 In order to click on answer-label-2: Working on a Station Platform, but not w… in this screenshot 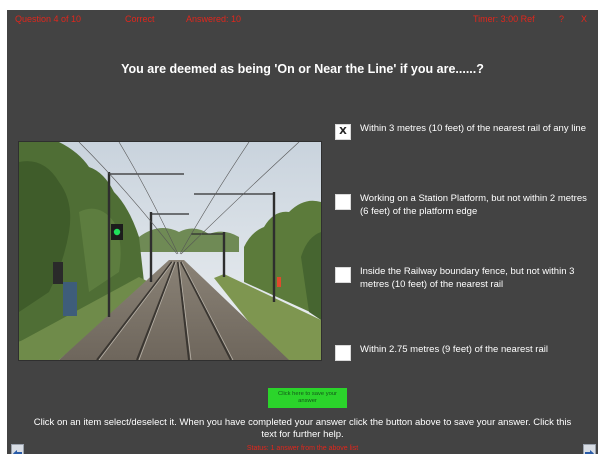, I will do `click(477, 205)`.